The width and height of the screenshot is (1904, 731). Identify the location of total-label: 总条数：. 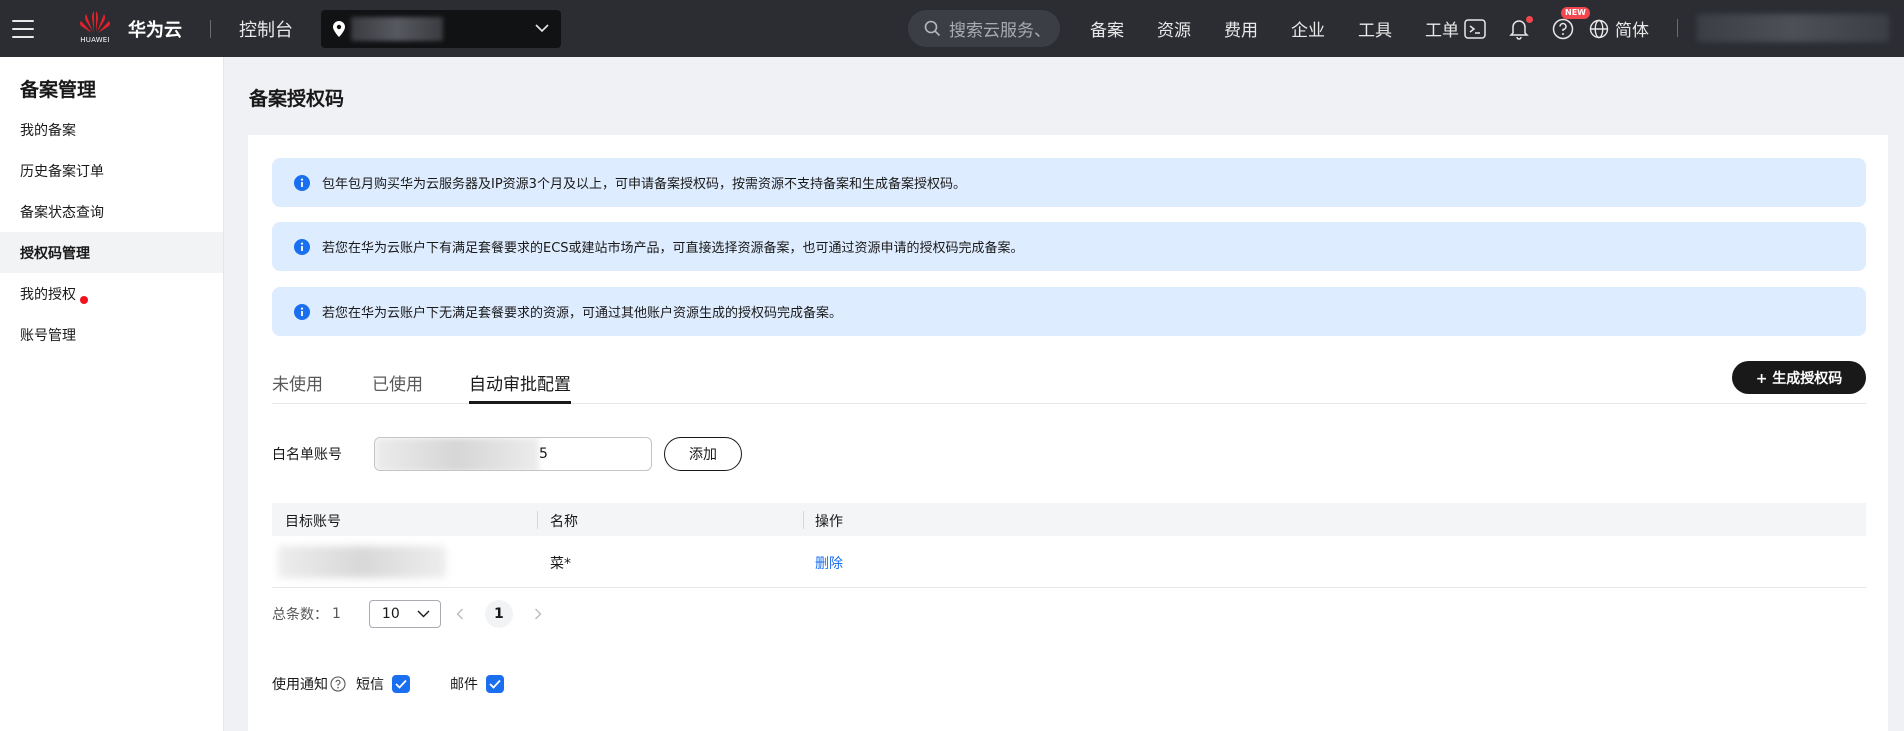
(300, 615).